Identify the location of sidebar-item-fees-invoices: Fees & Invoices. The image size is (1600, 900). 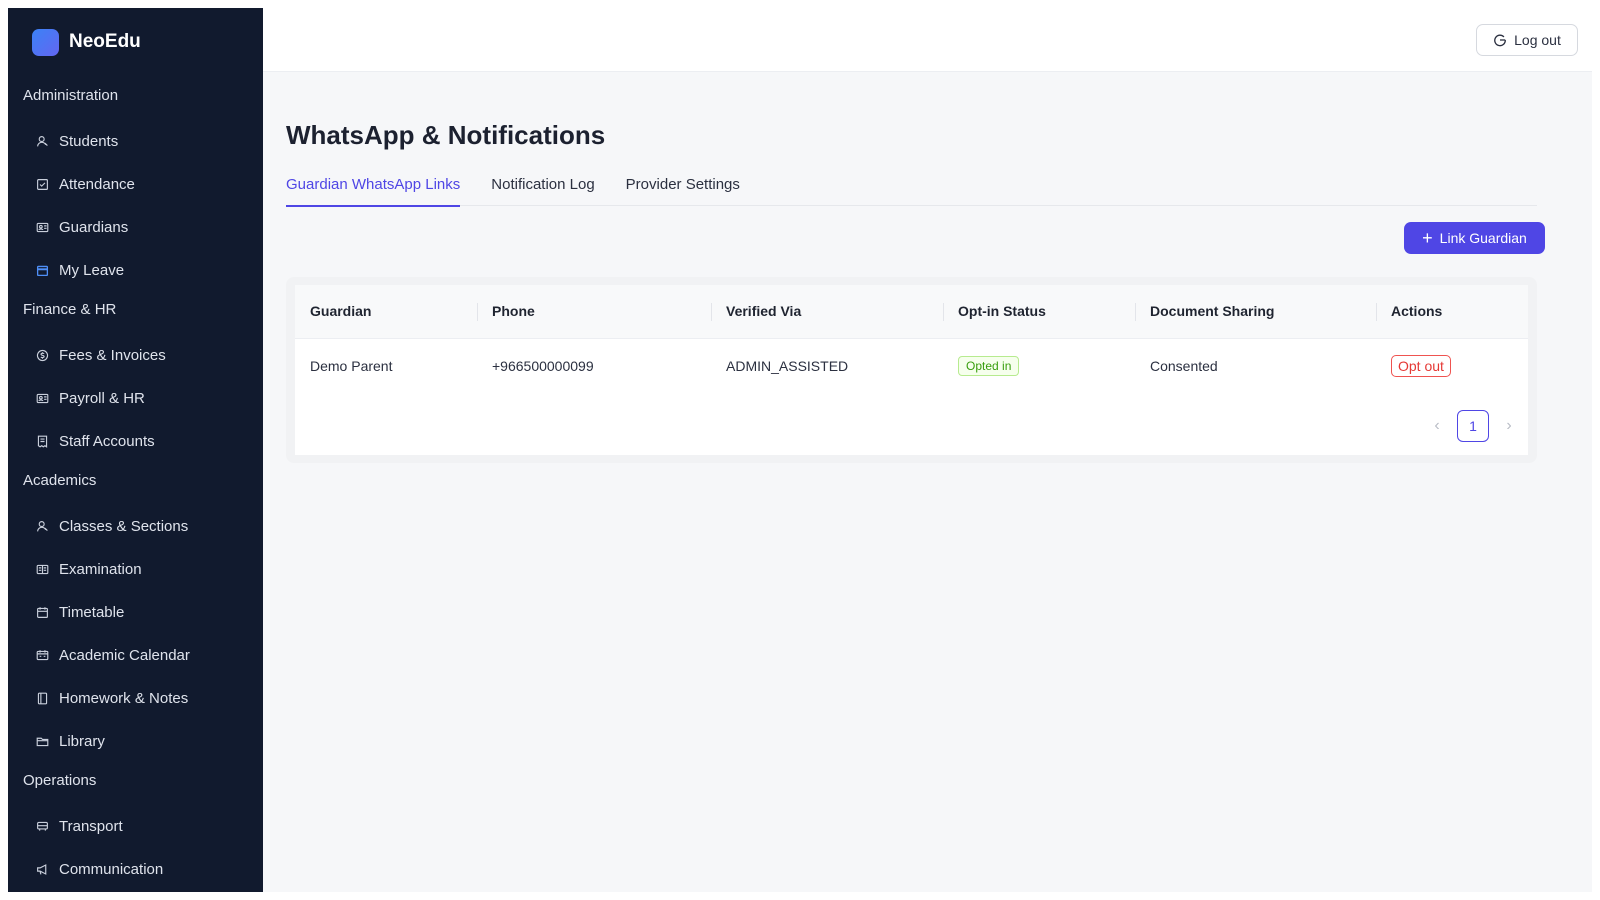
(135, 355).